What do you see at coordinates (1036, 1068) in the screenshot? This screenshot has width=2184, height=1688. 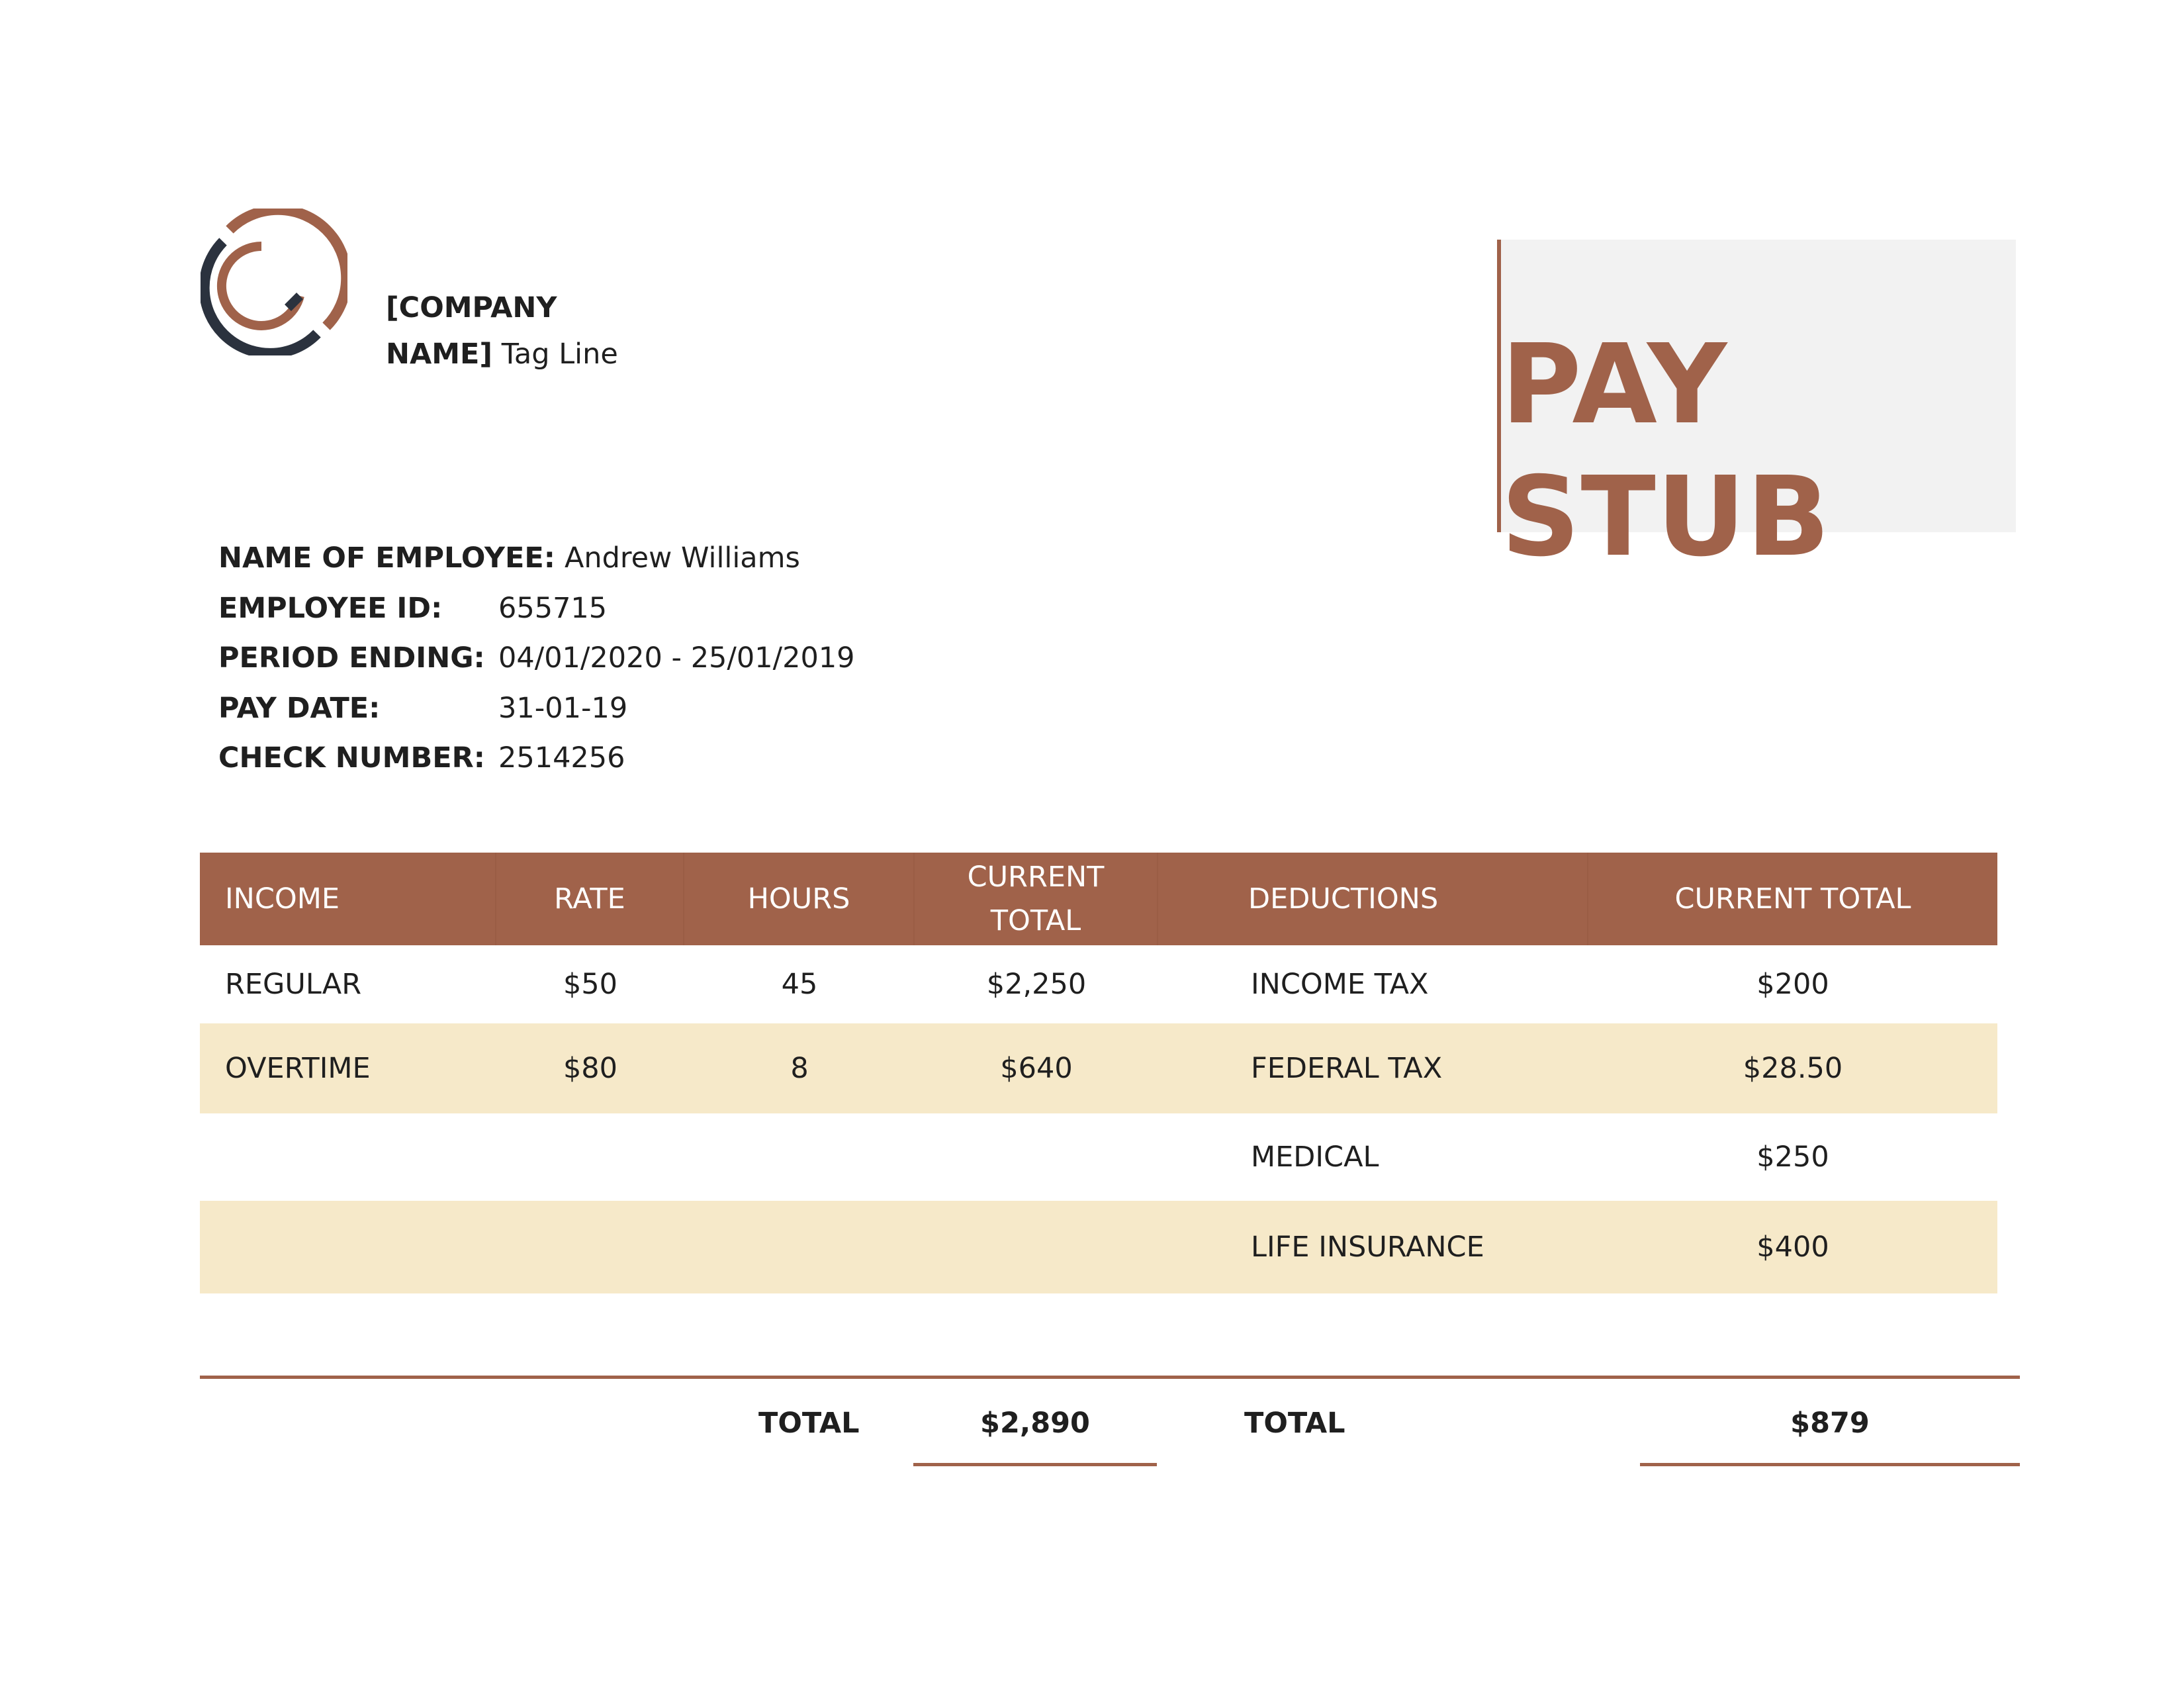 I see `income-total-cell: $640` at bounding box center [1036, 1068].